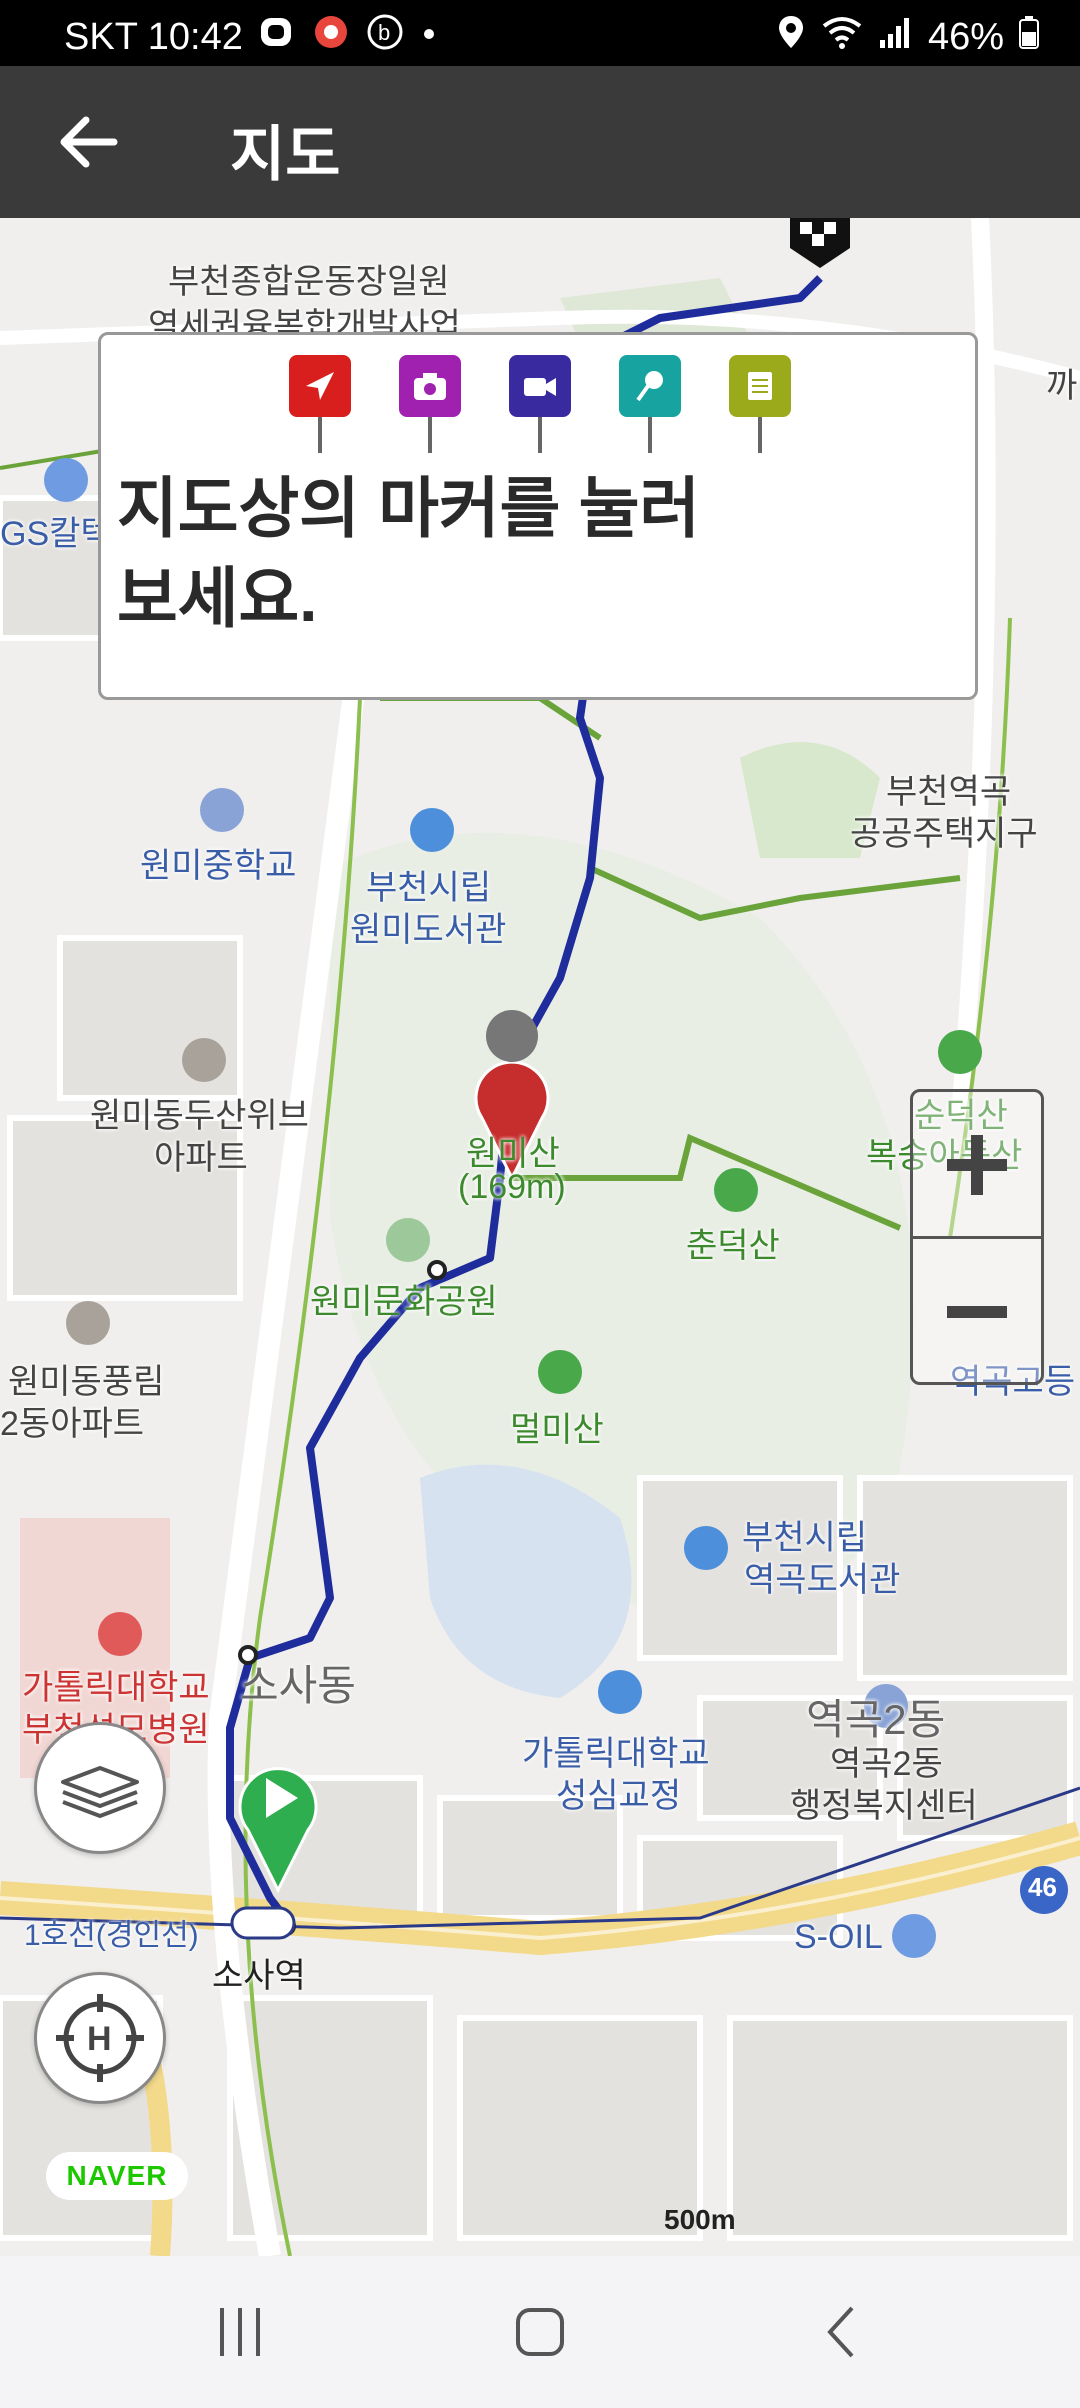 This screenshot has height=2408, width=1080. Describe the element at coordinates (540, 142) in the screenshot. I see `app-bar: 지도` at that location.